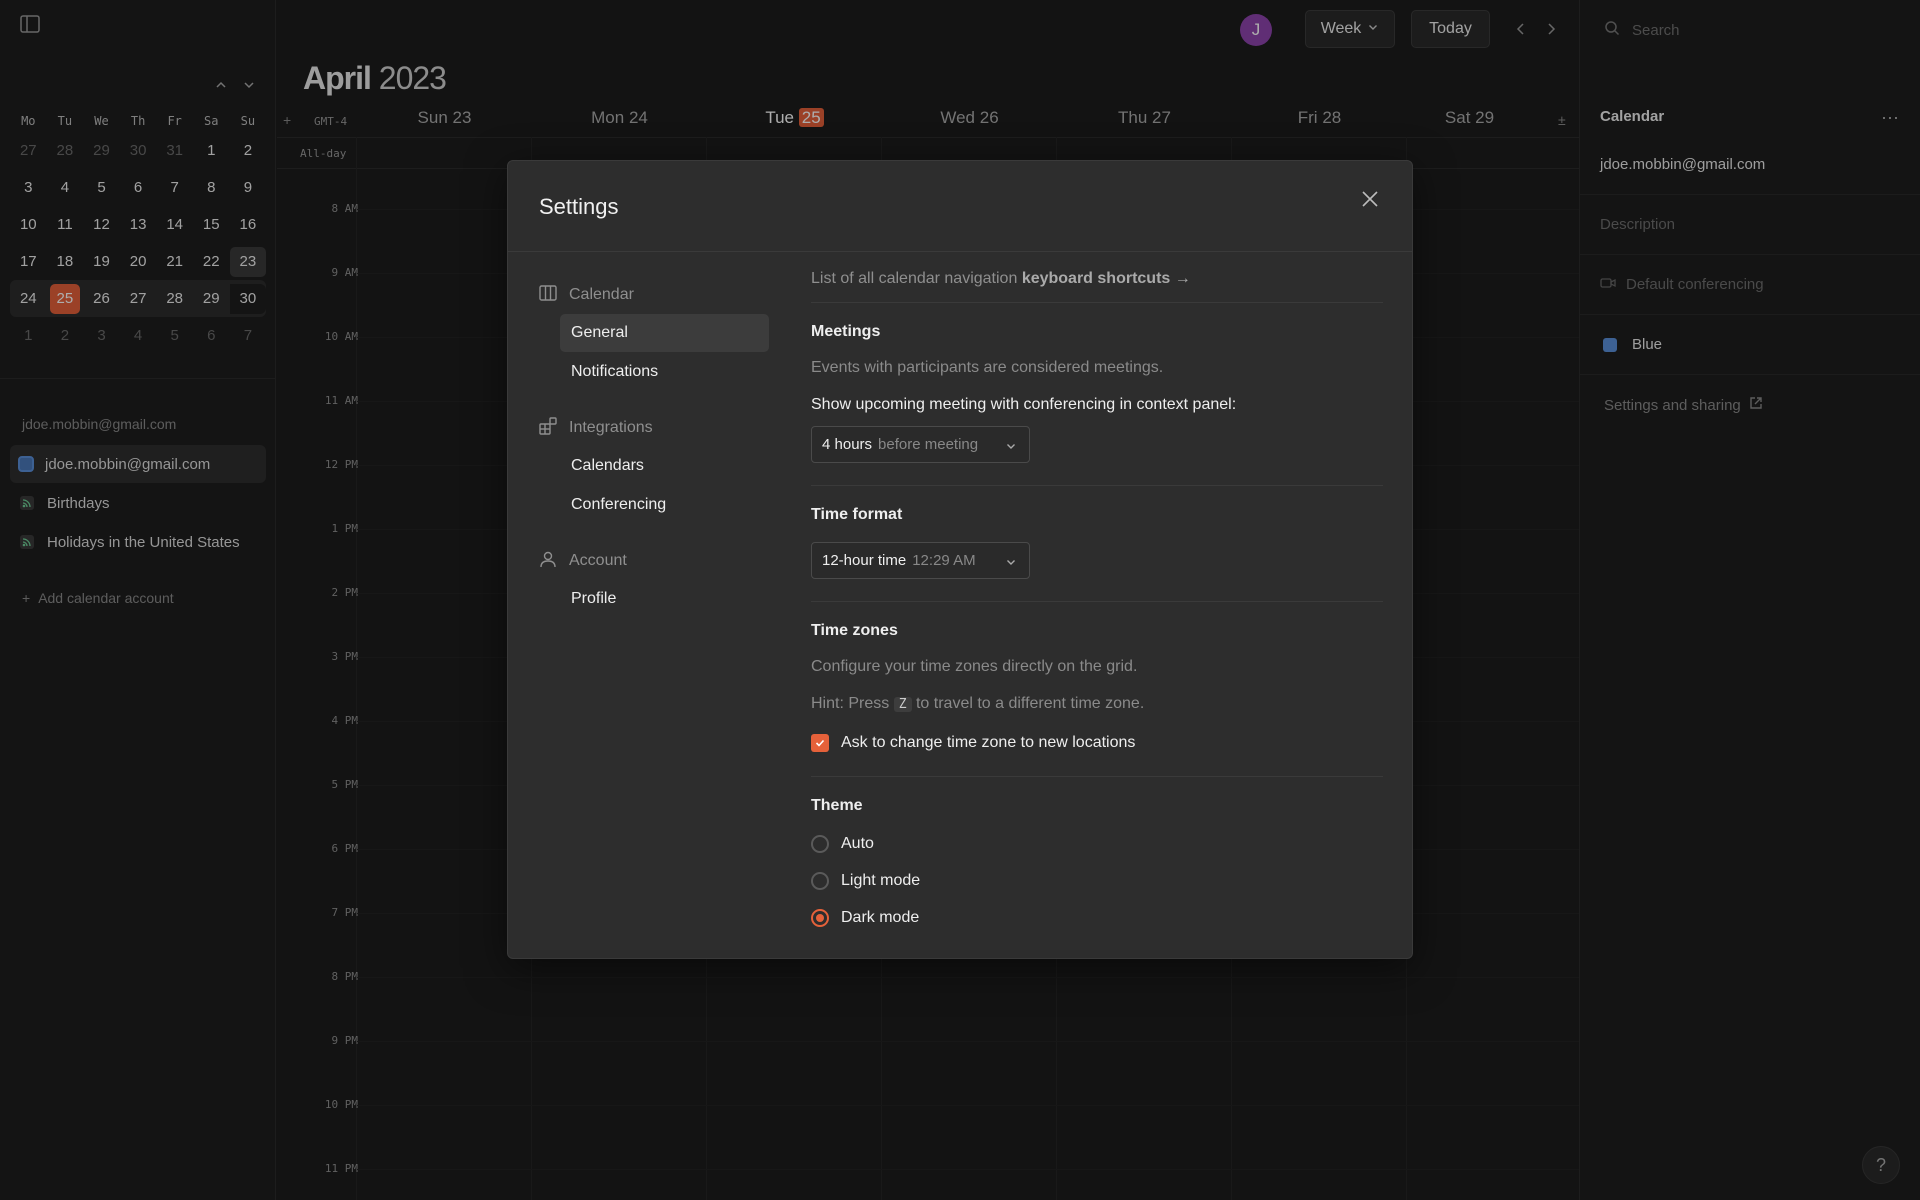 The image size is (1920, 1200). I want to click on columns-icon, so click(548, 295).